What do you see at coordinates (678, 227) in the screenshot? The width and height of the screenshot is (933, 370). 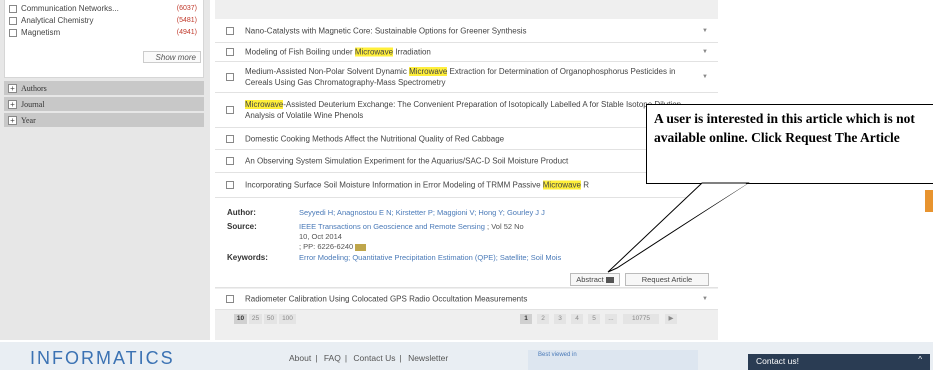 I see `callout-arrow` at bounding box center [678, 227].